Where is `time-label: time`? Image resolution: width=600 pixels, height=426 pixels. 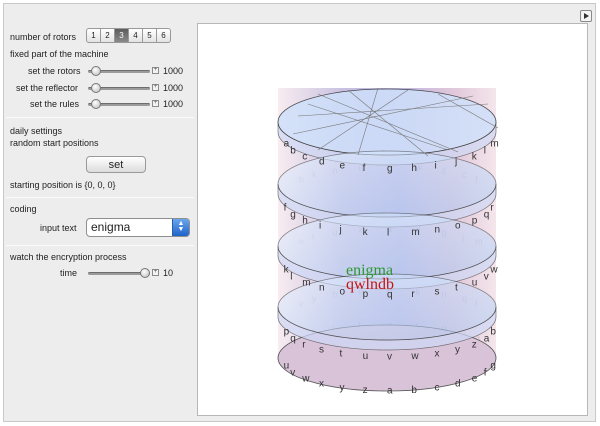
time-label: time is located at coordinates (69, 273).